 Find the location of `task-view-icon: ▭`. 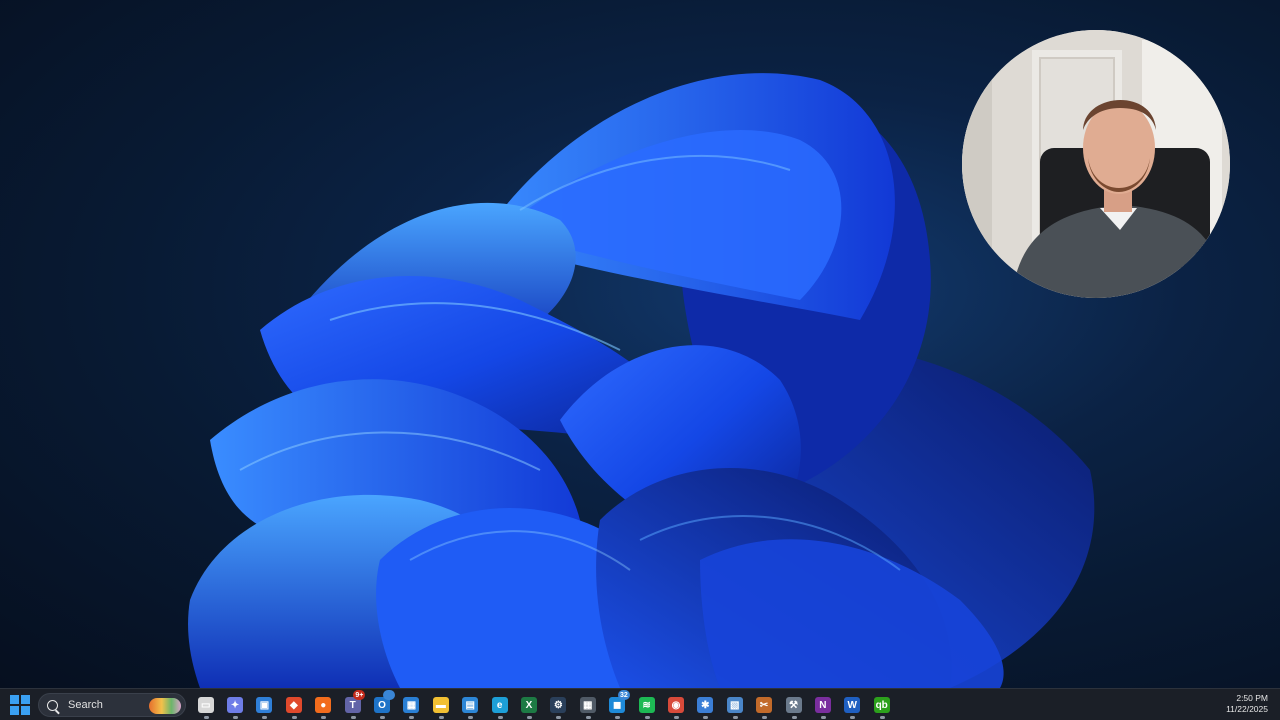

task-view-icon: ▭ is located at coordinates (205, 705).